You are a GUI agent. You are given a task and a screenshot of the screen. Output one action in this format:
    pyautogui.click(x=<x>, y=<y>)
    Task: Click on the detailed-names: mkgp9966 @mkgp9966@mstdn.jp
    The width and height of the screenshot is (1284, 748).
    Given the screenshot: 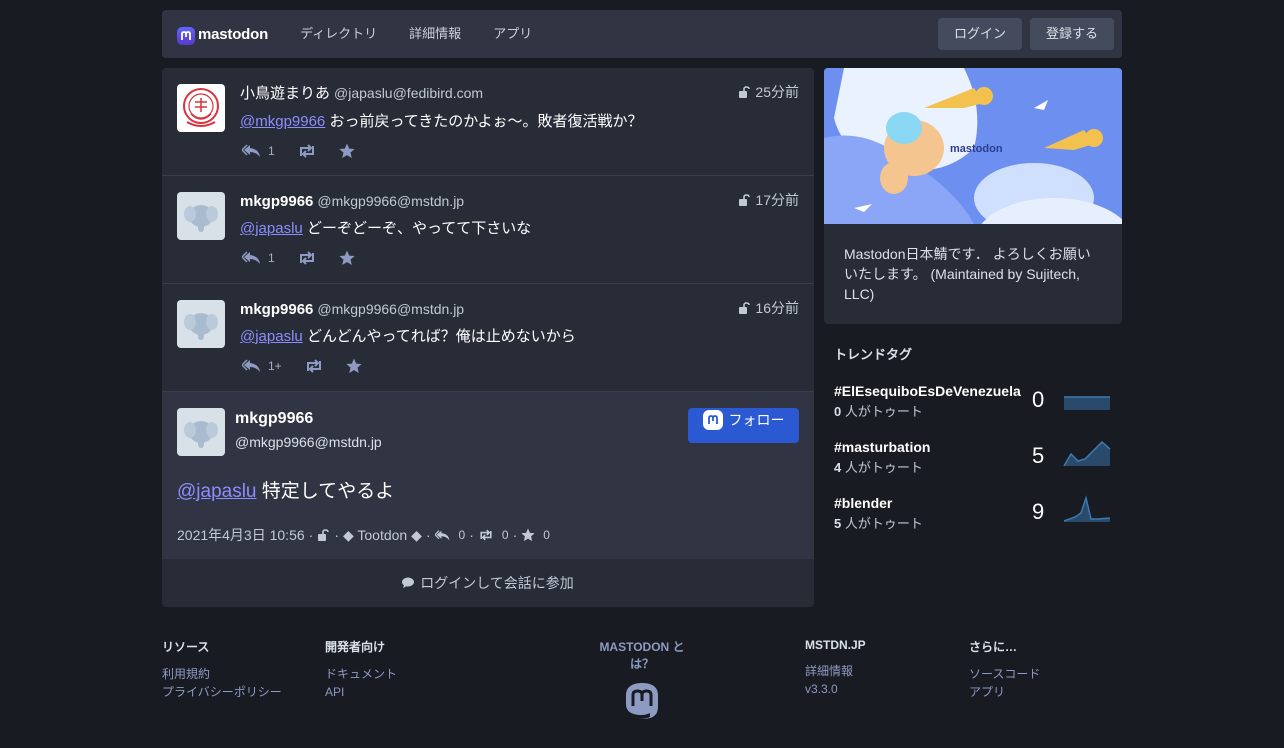 What is the action you would take?
    pyautogui.click(x=308, y=432)
    